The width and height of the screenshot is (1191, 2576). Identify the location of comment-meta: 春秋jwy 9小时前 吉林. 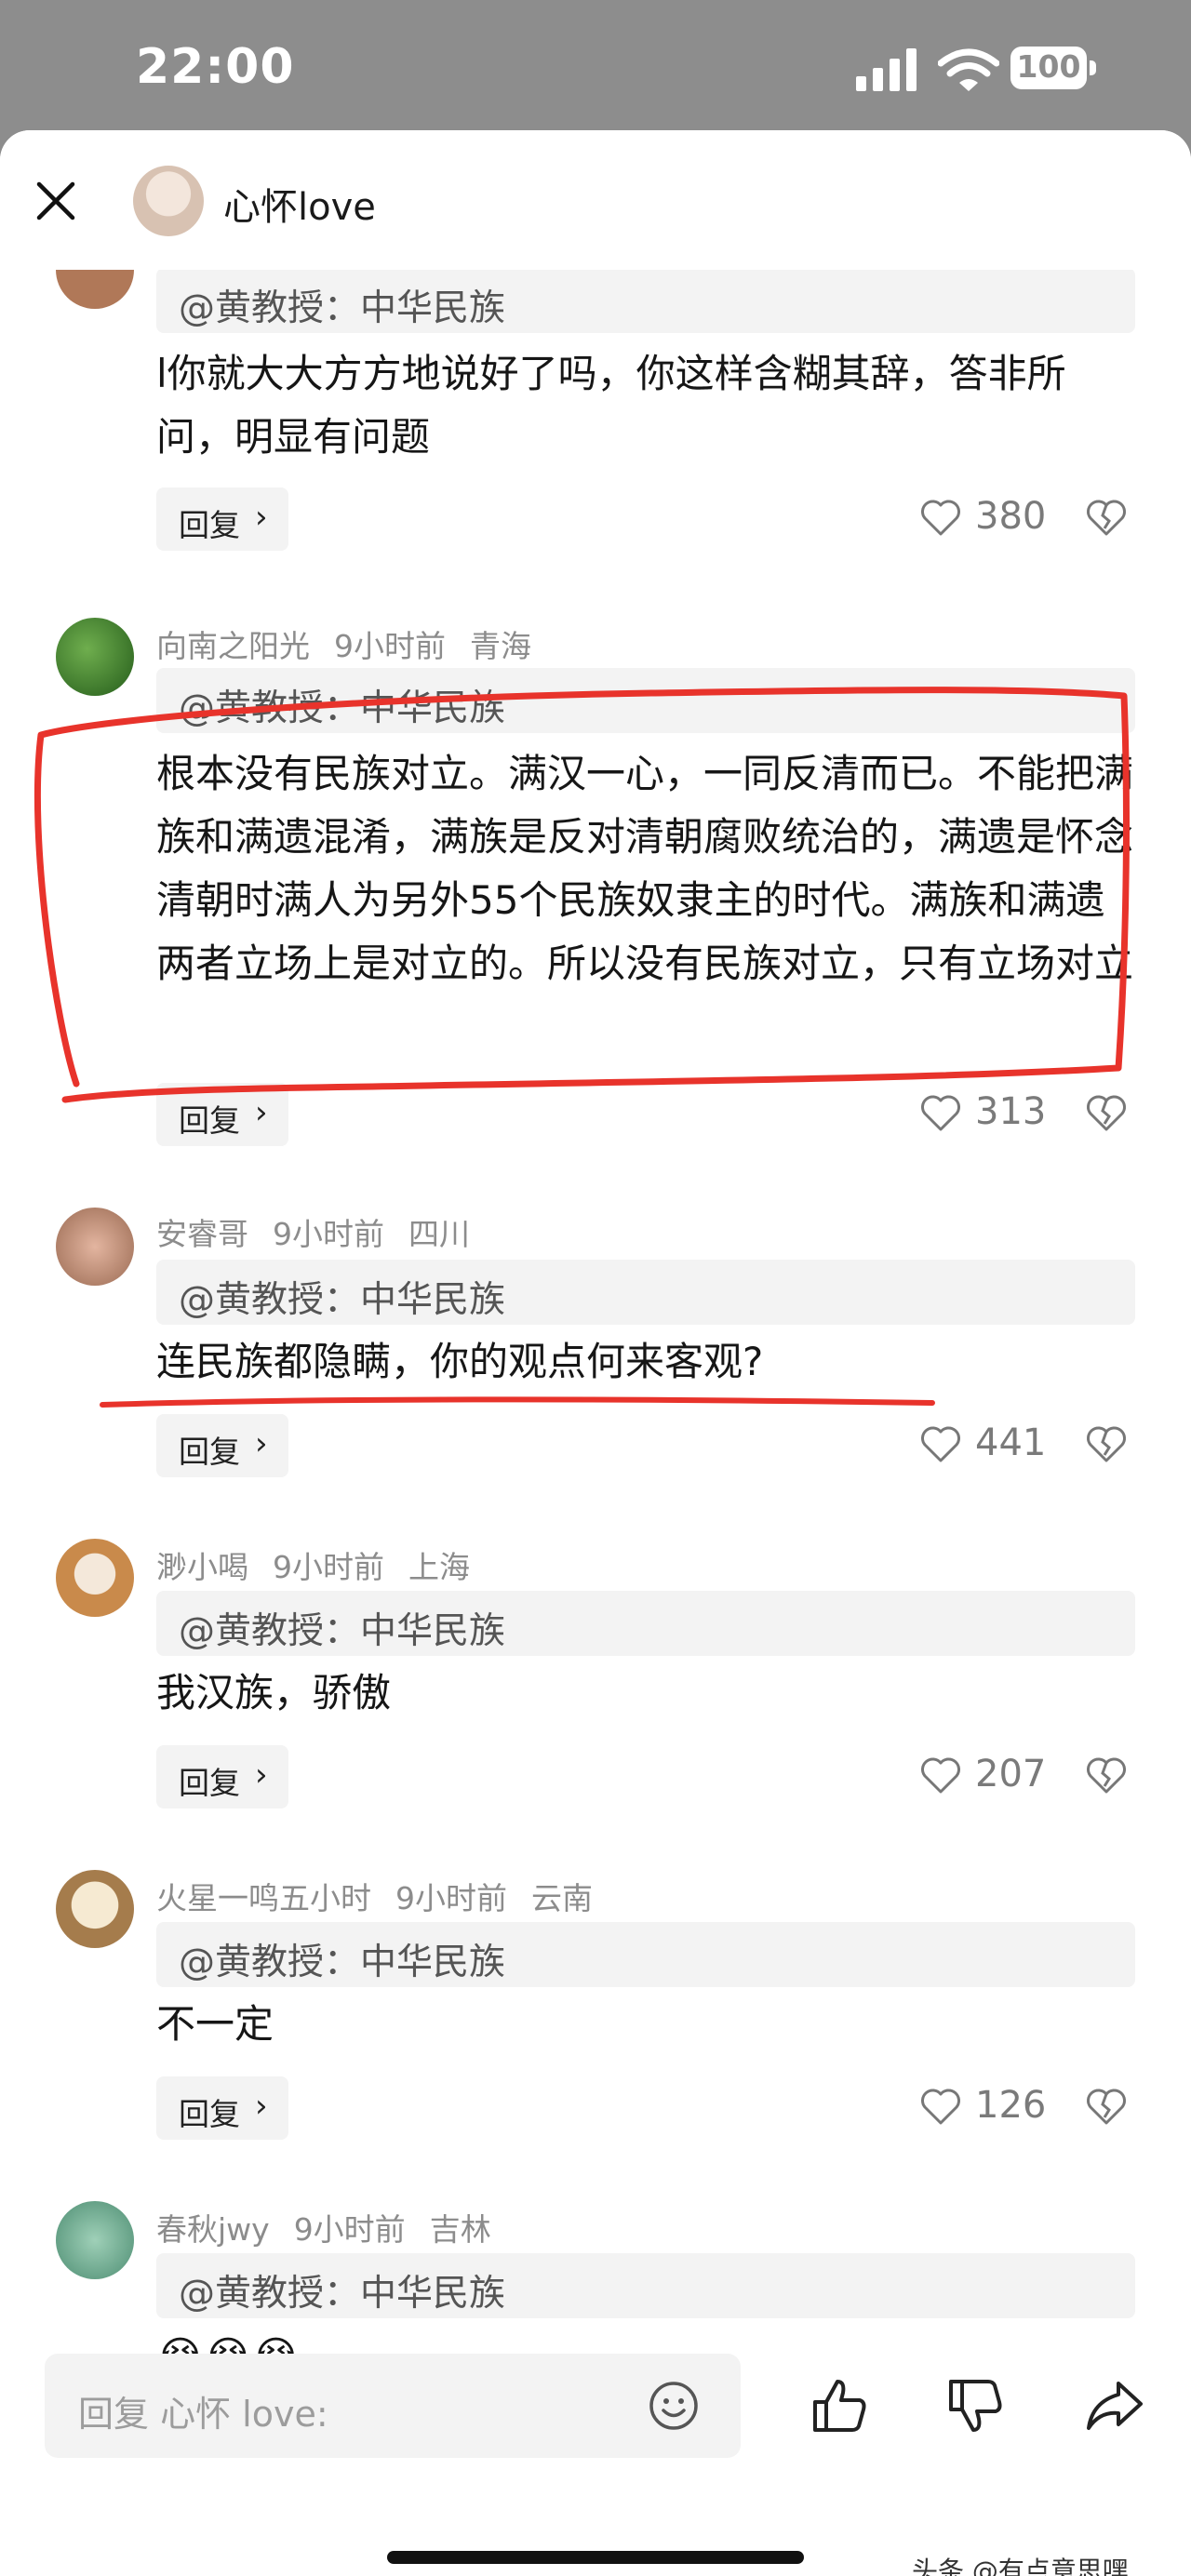
(335, 2227).